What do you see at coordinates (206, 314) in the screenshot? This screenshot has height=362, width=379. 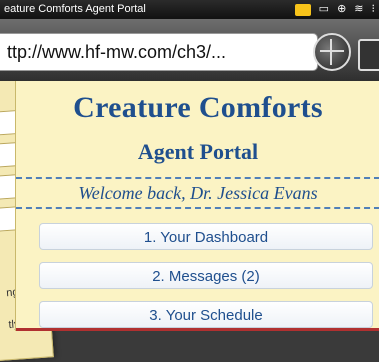 I see `nav-schedule-button: 3. Your Schedule` at bounding box center [206, 314].